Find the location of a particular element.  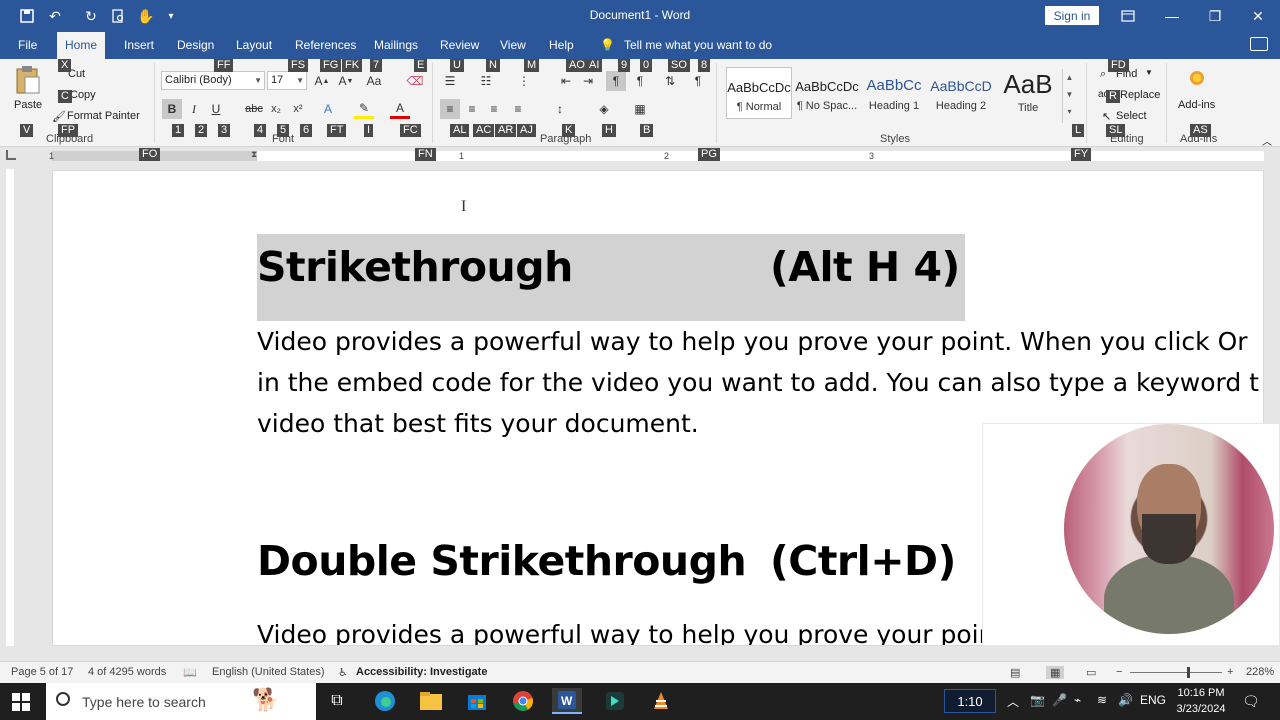

line-spacing-icon: ↕ is located at coordinates (560, 109).